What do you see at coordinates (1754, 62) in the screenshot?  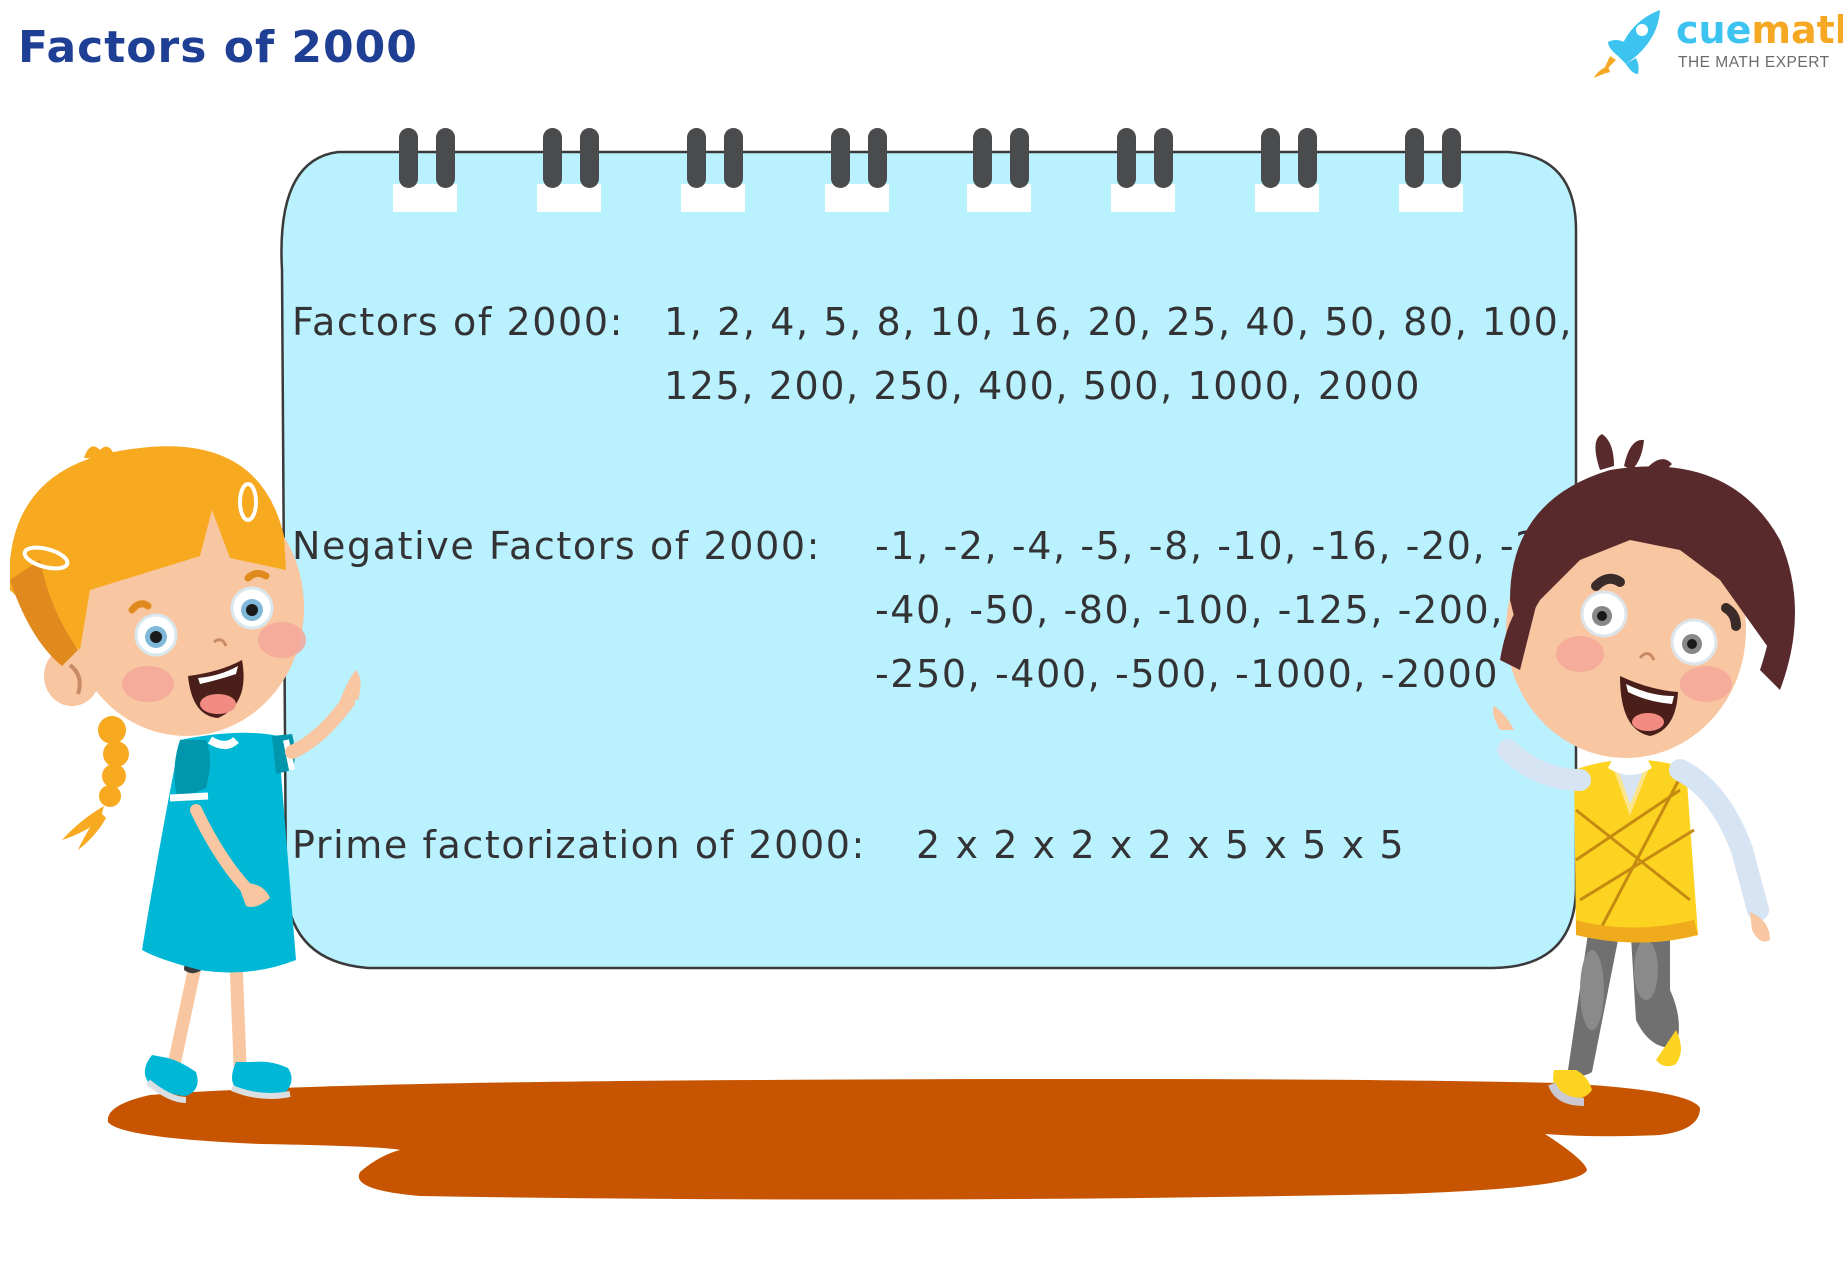 I see `logo-tagline: THE MATH EXPERT` at bounding box center [1754, 62].